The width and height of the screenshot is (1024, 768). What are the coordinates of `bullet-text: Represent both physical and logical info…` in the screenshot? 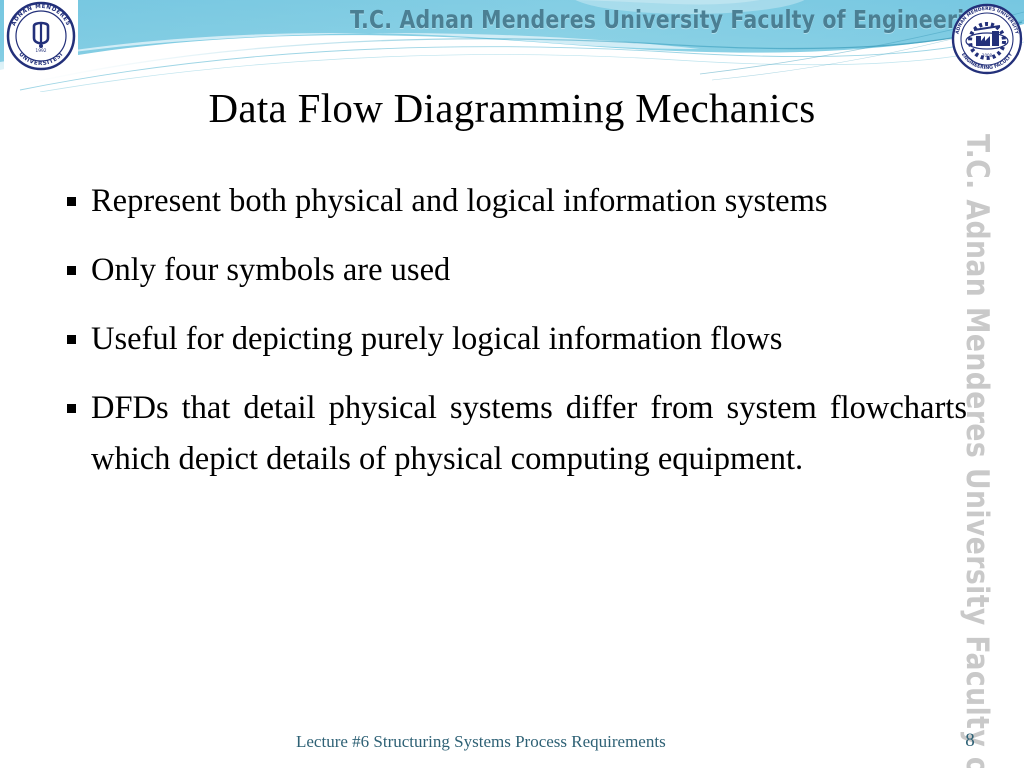 It's located at (459, 201).